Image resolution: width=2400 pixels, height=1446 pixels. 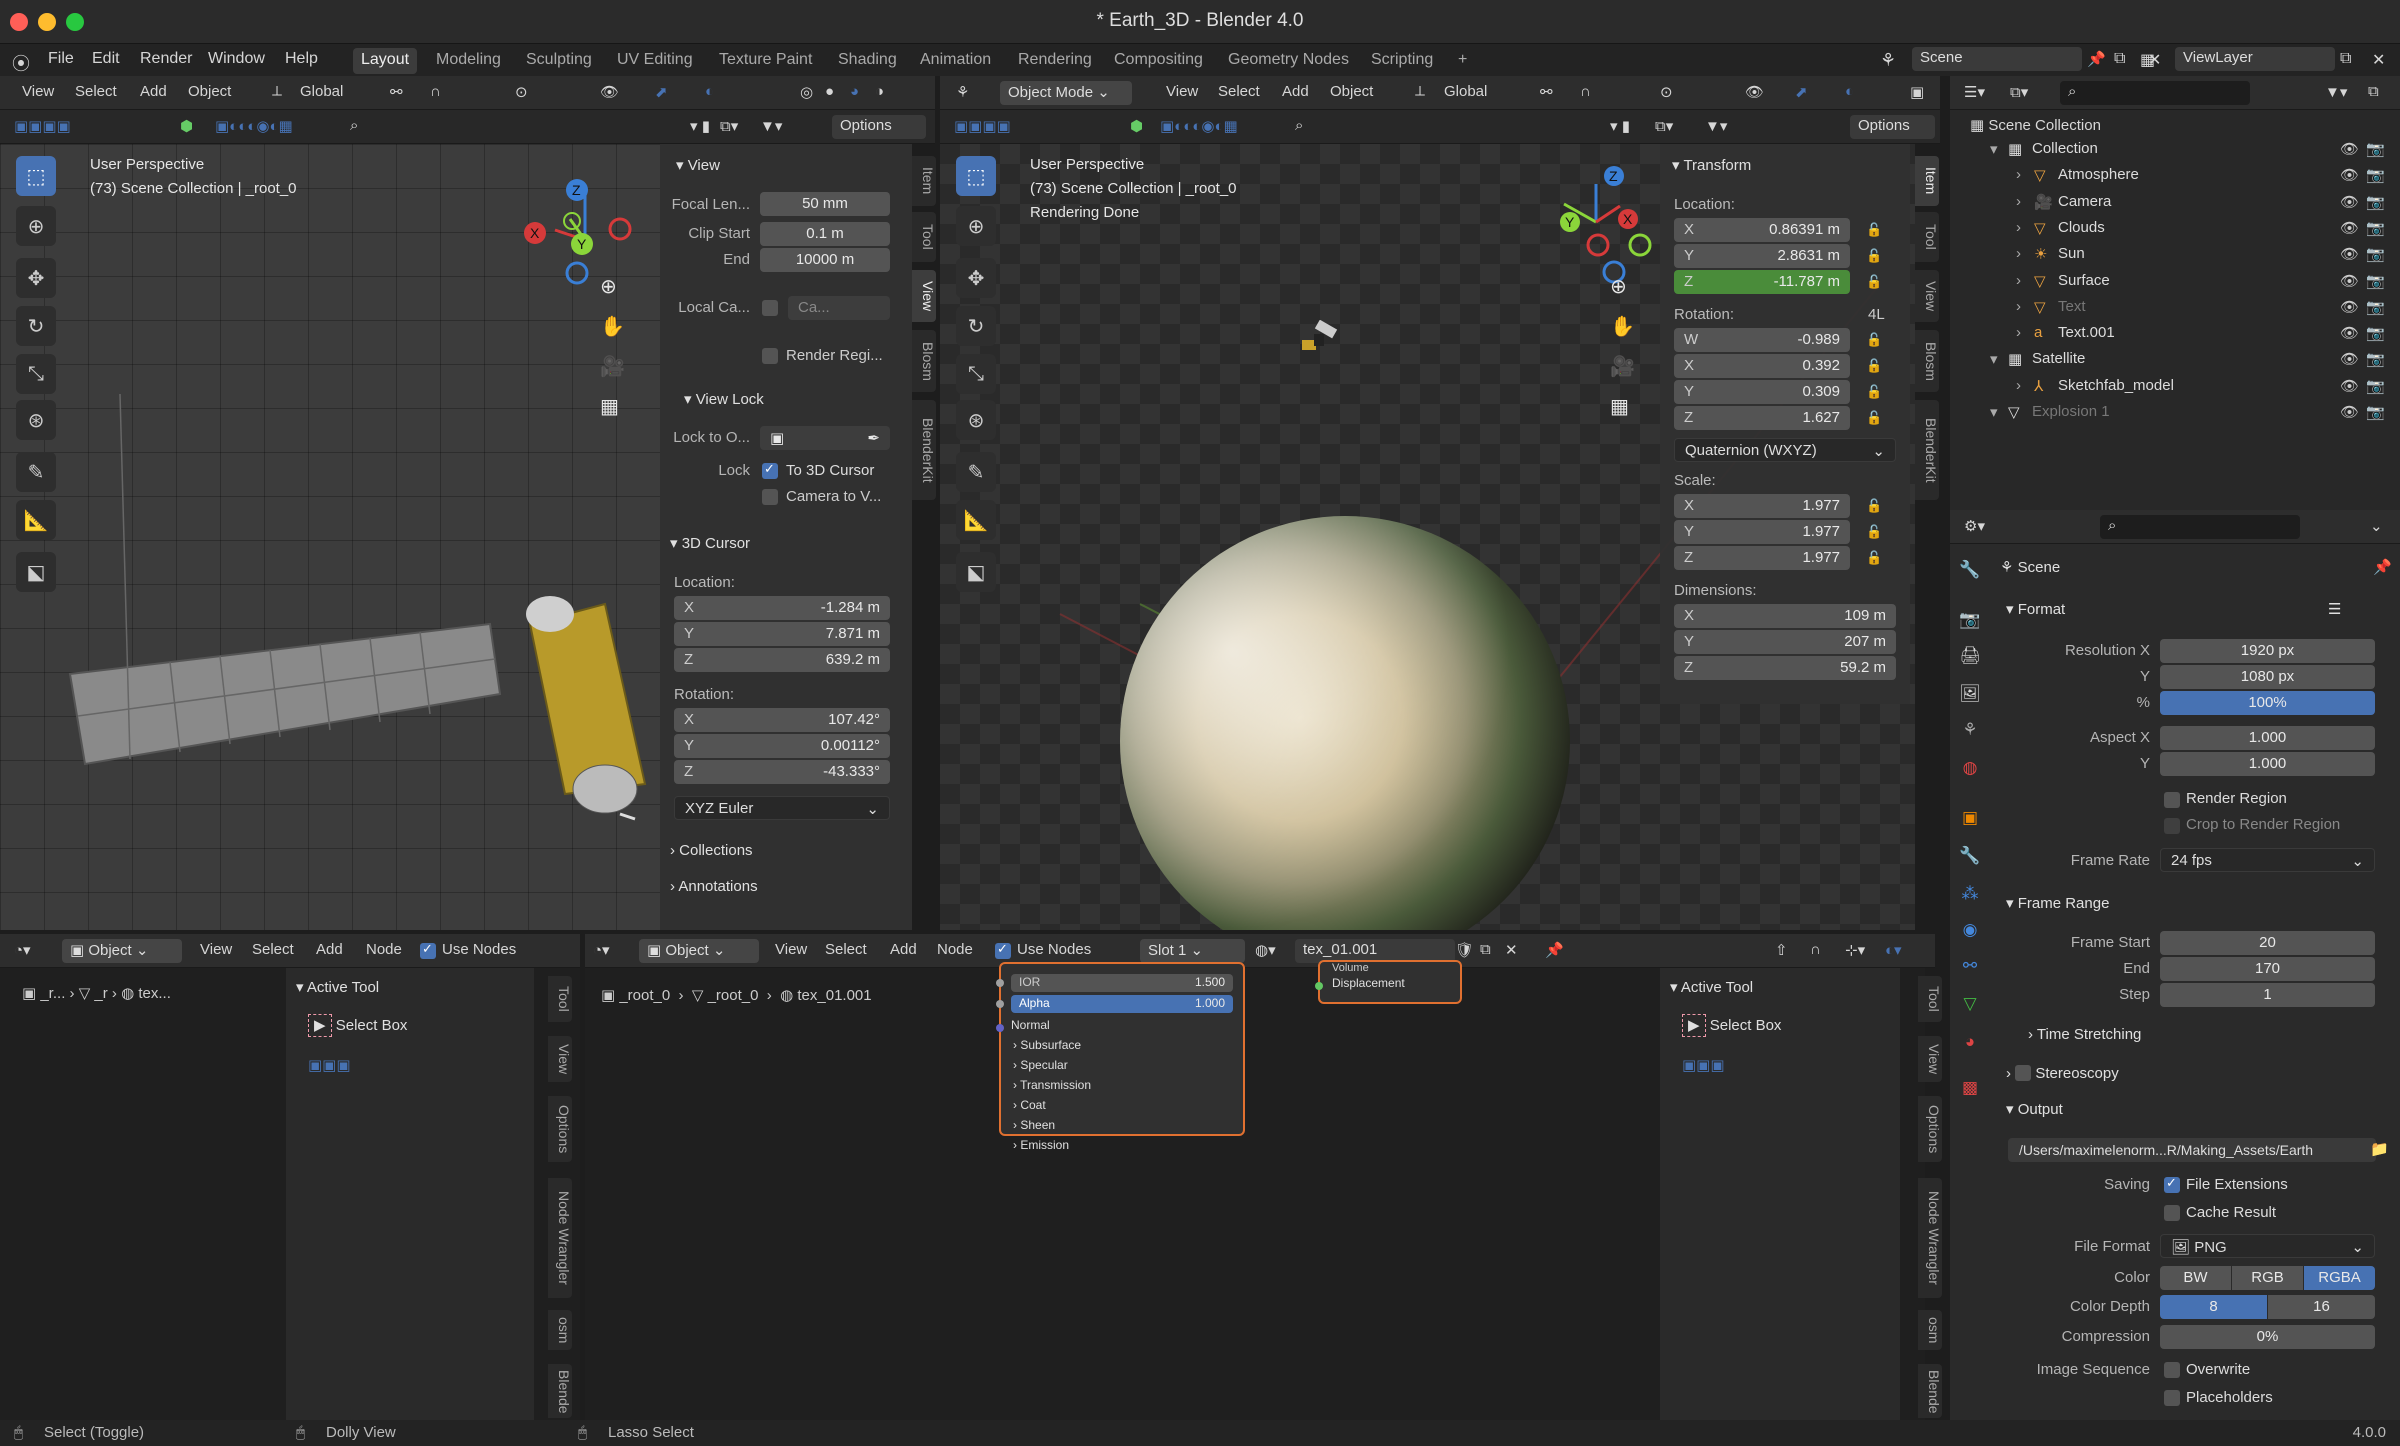 I want to click on outliner-row: › ☀ Sun 👁 📷, so click(x=2183, y=258).